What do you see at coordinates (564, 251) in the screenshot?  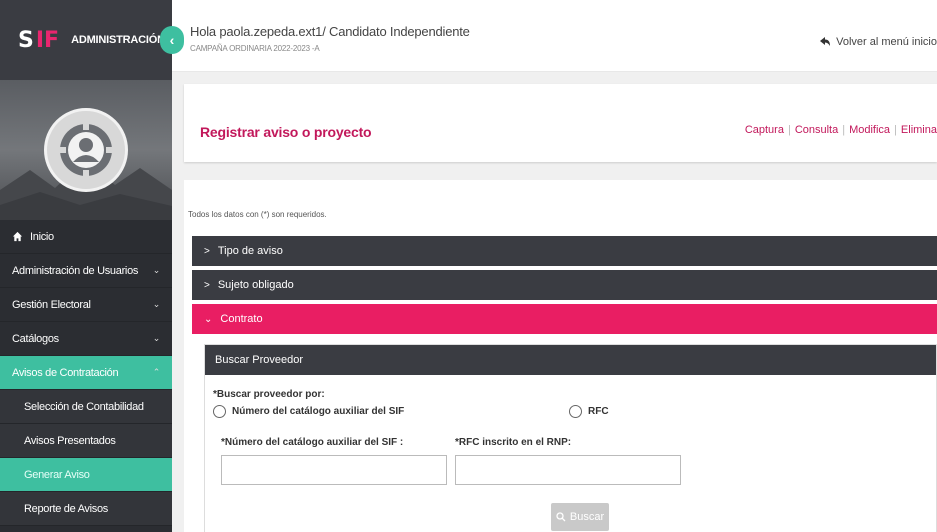 I see `panel-tipo-aviso: > Tipo de aviso` at bounding box center [564, 251].